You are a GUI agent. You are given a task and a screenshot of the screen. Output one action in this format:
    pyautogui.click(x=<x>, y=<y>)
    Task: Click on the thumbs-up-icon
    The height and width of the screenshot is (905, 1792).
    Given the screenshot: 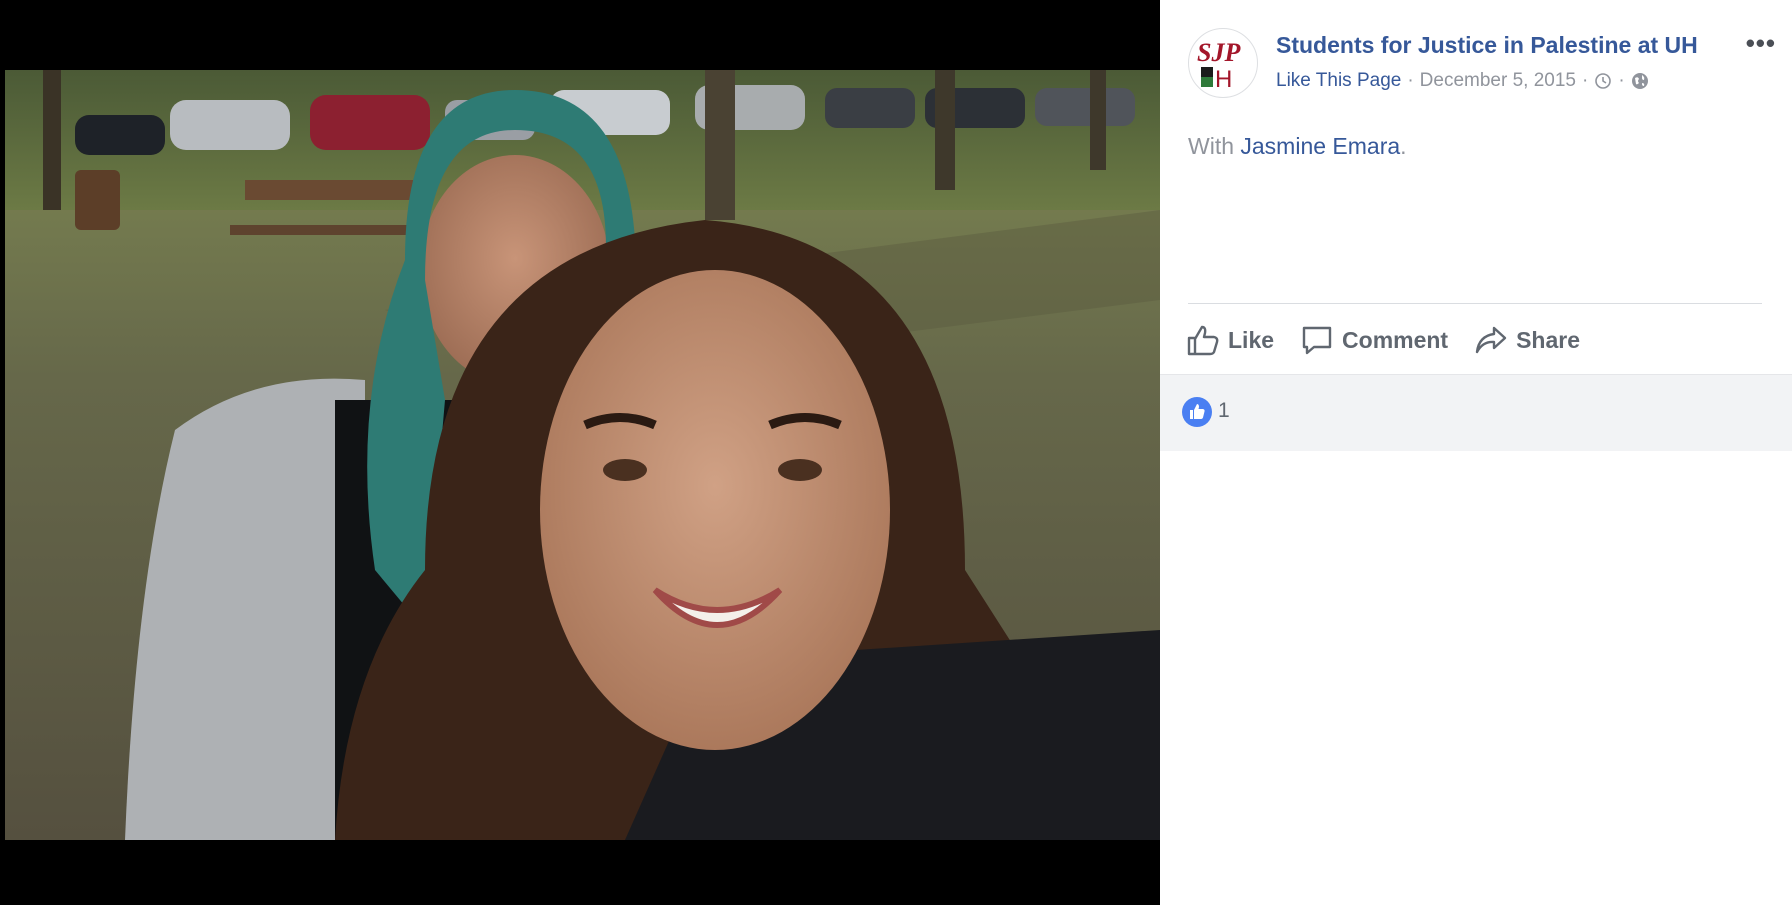 What is the action you would take?
    pyautogui.click(x=1203, y=340)
    